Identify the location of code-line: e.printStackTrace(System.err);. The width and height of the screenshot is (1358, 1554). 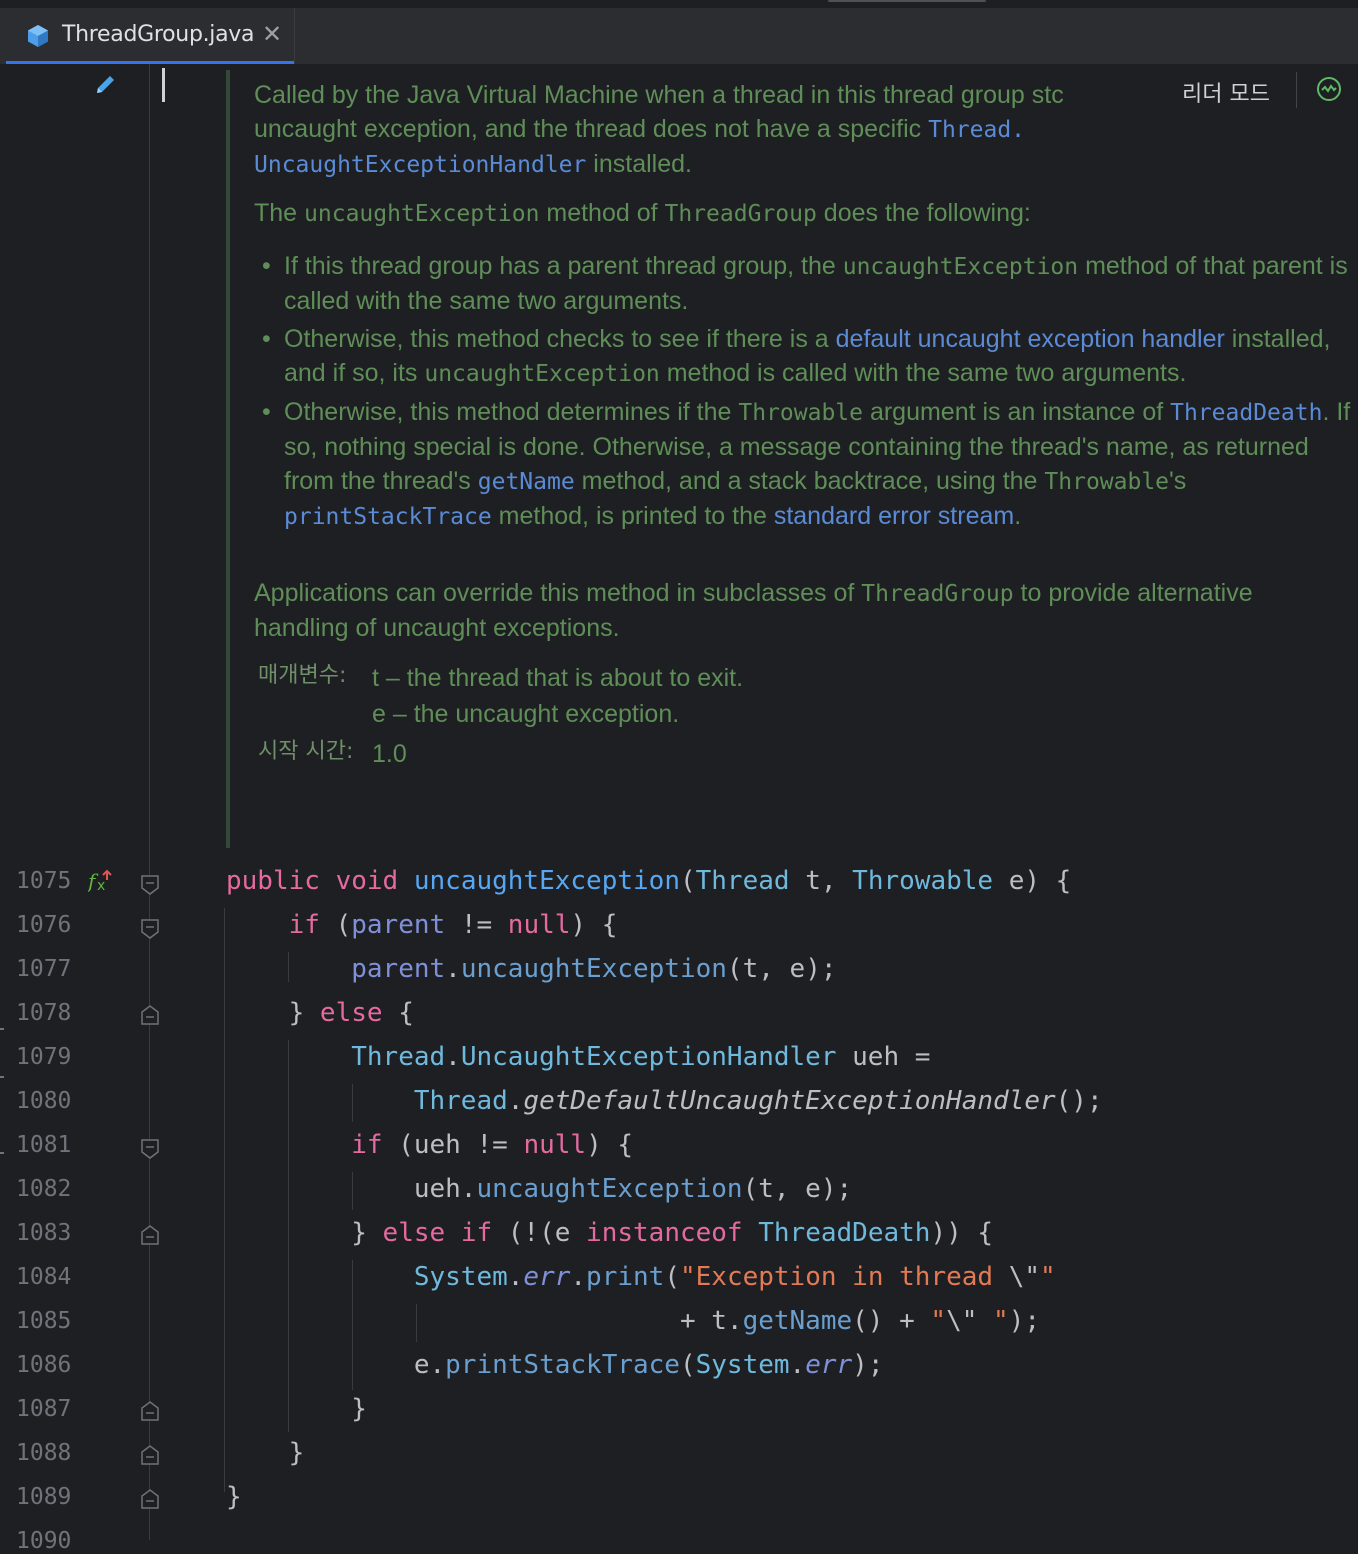
(555, 1365).